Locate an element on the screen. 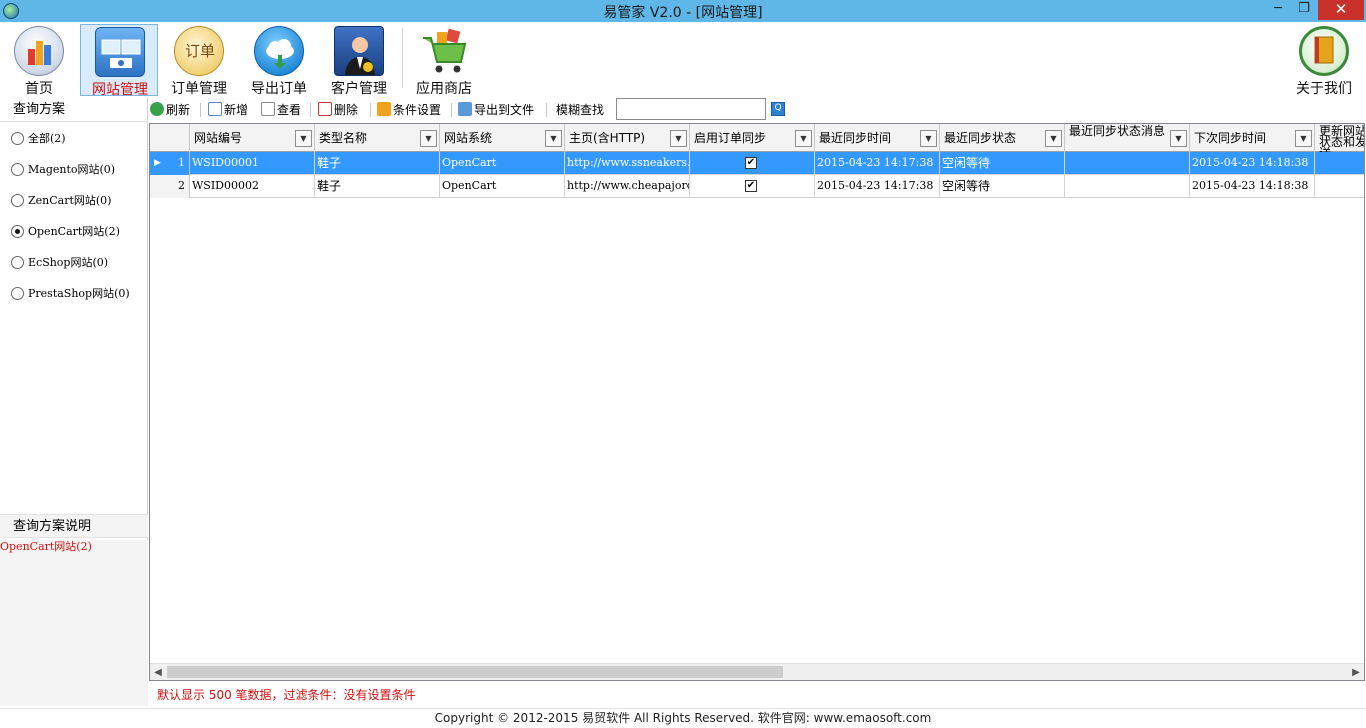 This screenshot has width=1366, height=728. toolbar-home: 首页 is located at coordinates (39, 60).